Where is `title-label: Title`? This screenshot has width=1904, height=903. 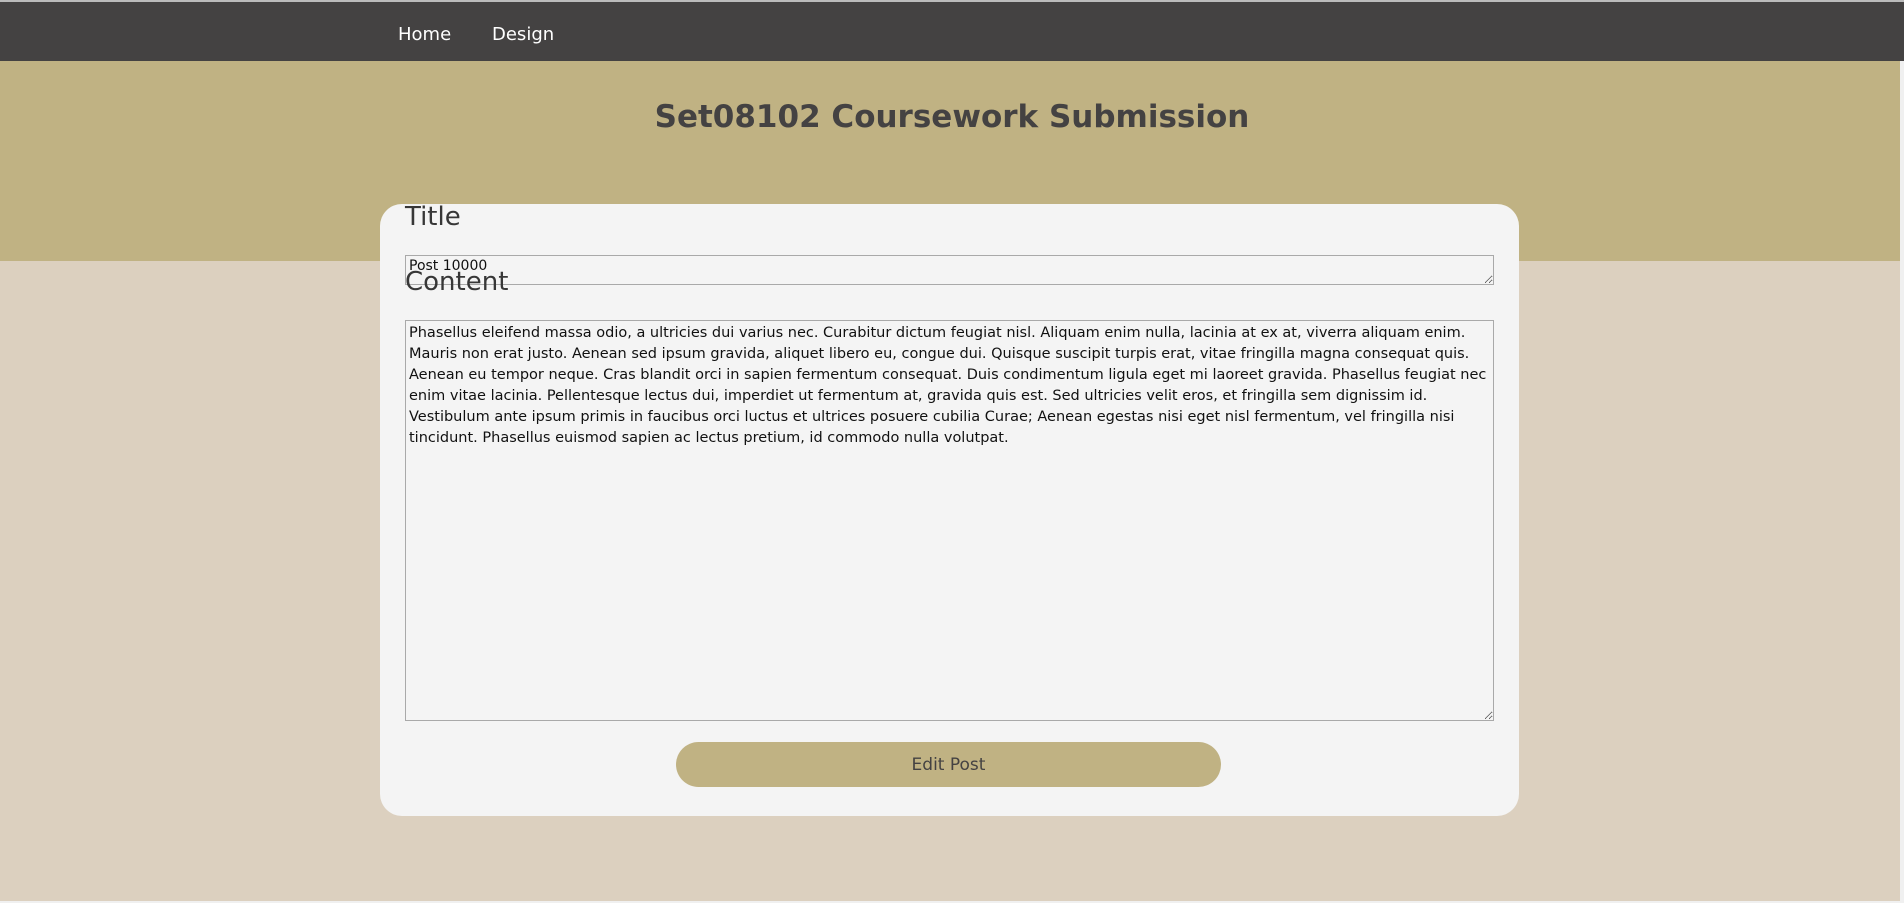
title-label: Title is located at coordinates (433, 217).